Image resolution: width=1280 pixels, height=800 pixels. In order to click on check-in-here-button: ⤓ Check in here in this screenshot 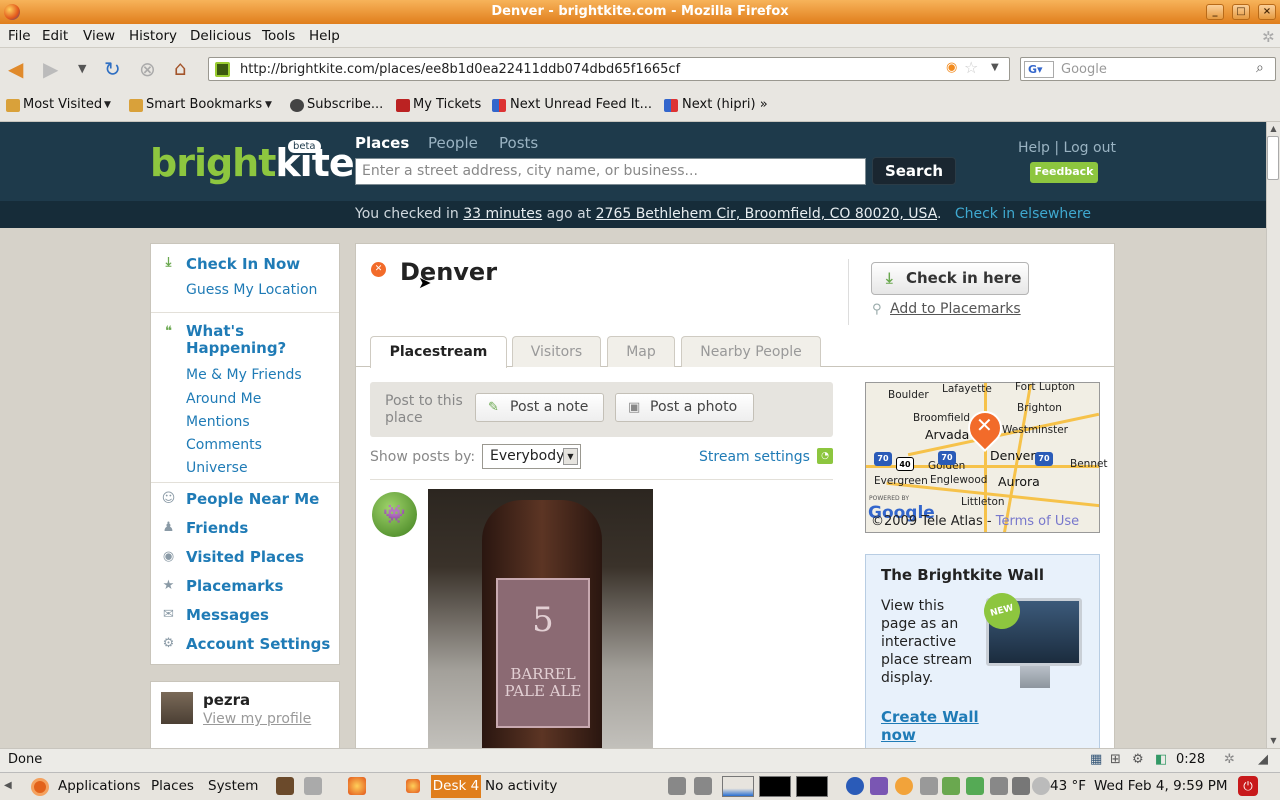, I will do `click(950, 278)`.